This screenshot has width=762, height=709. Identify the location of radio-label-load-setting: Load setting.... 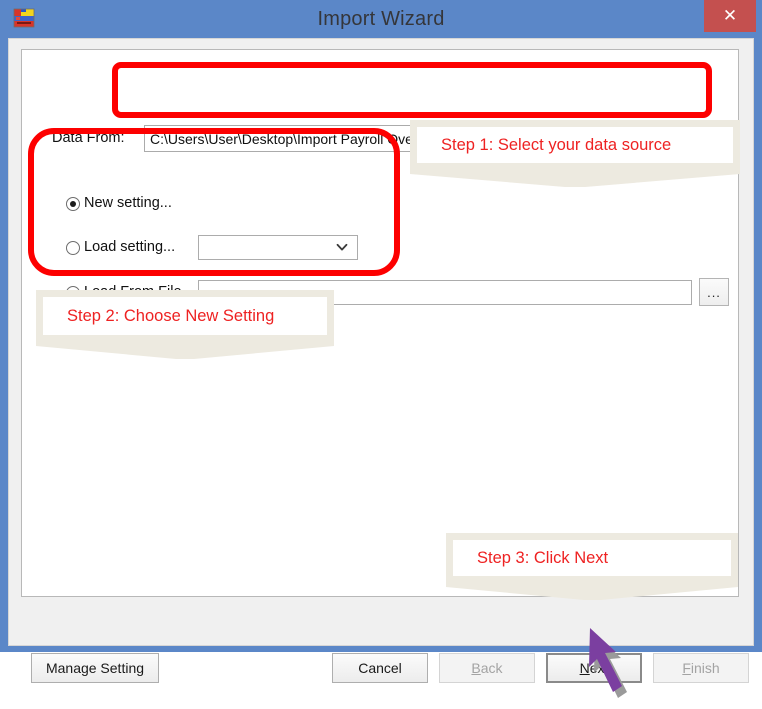
(130, 247).